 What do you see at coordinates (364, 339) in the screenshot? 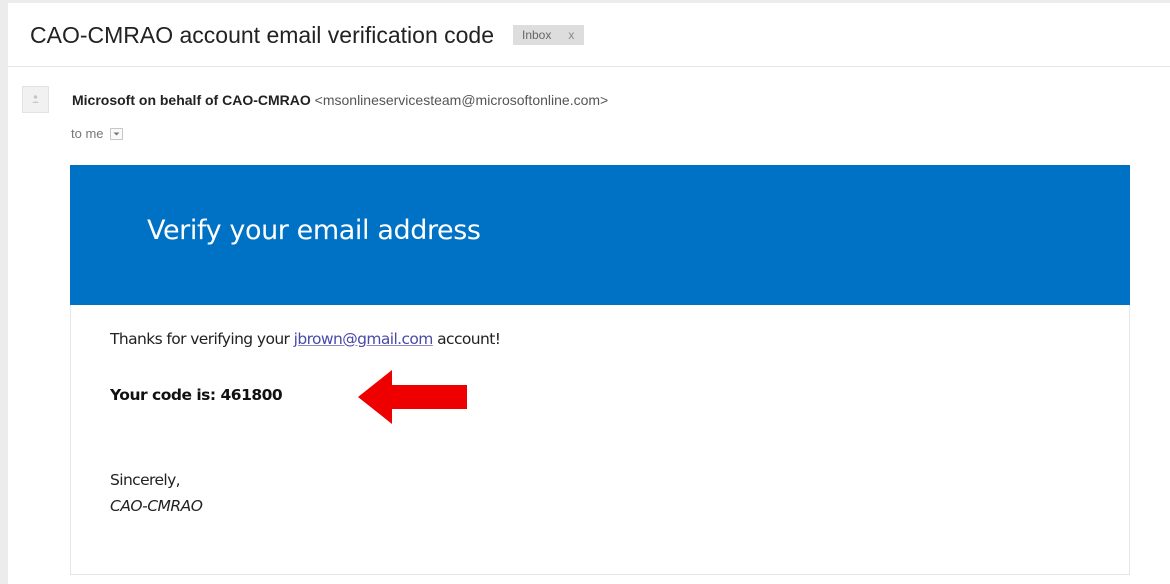
I see `email-address-link: jbrown@gmail.com` at bounding box center [364, 339].